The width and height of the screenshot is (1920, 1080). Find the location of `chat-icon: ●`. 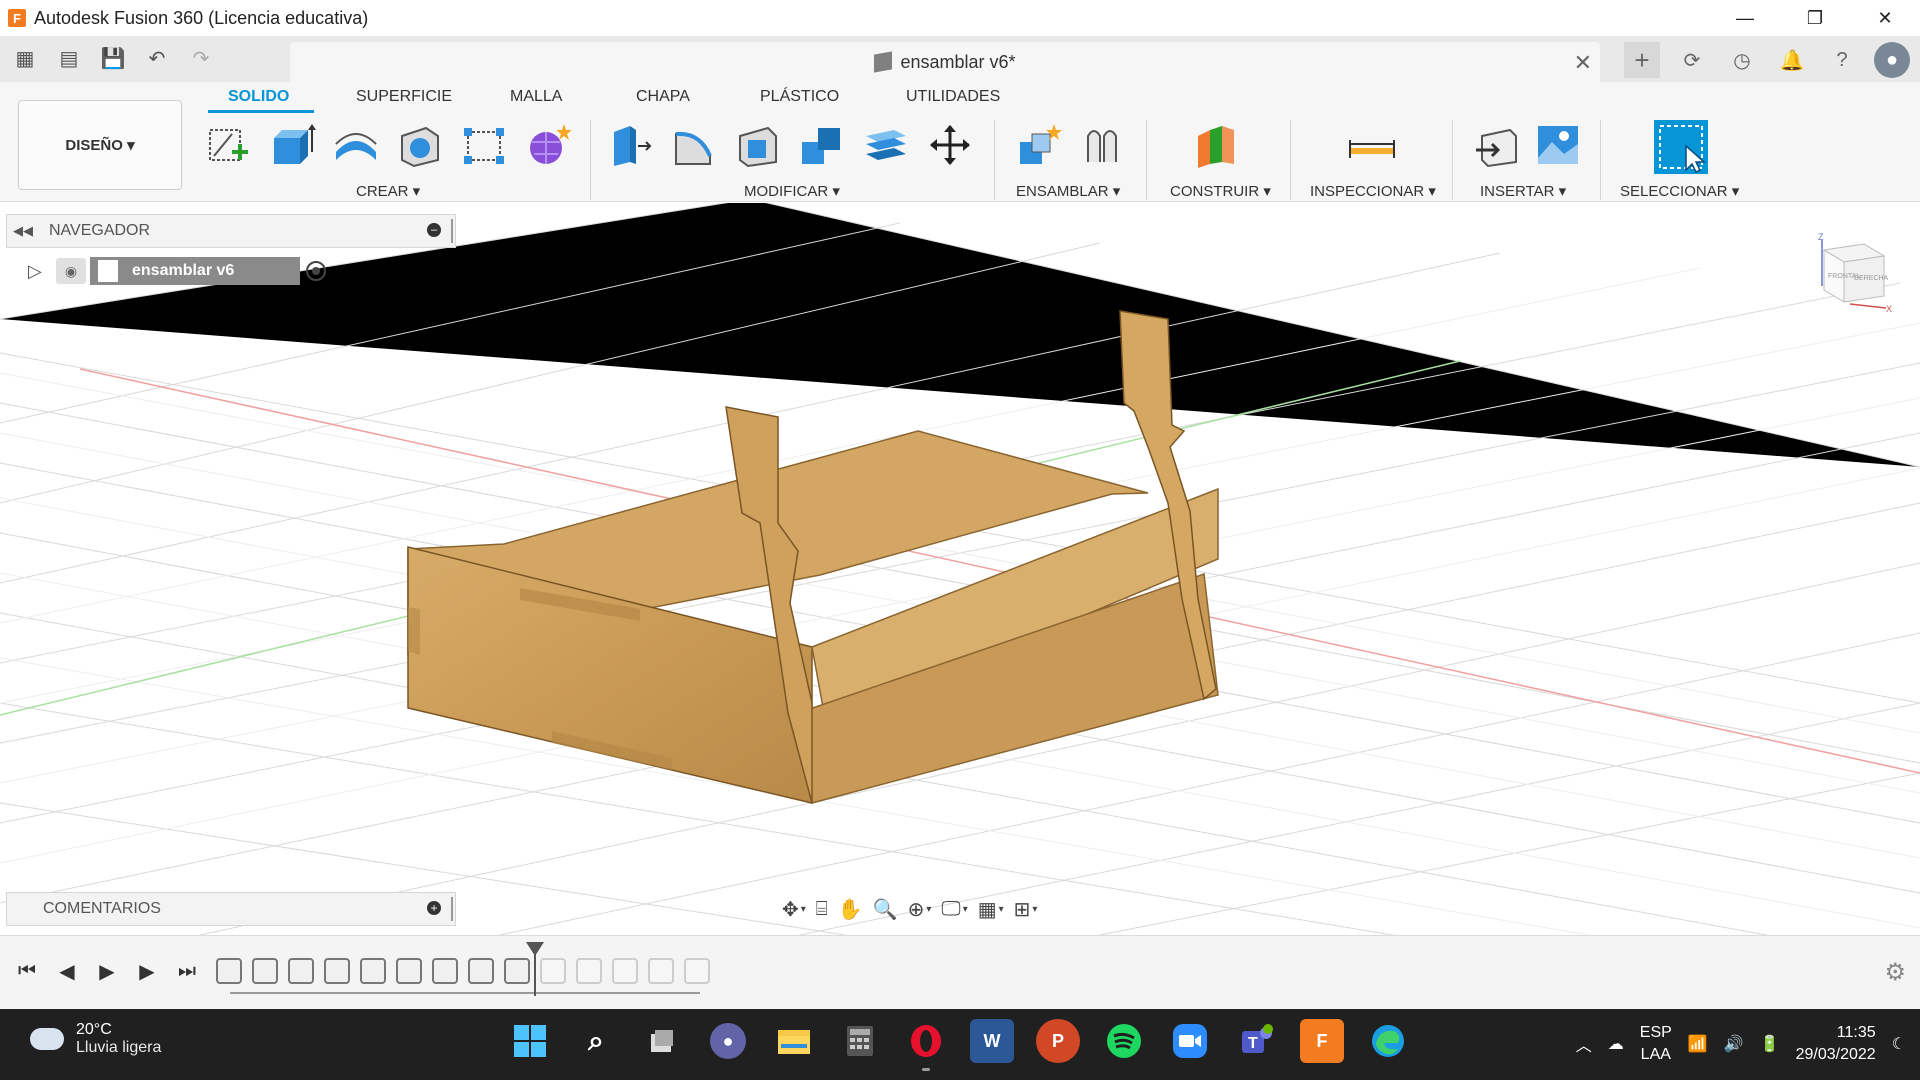

chat-icon: ● is located at coordinates (728, 1041).